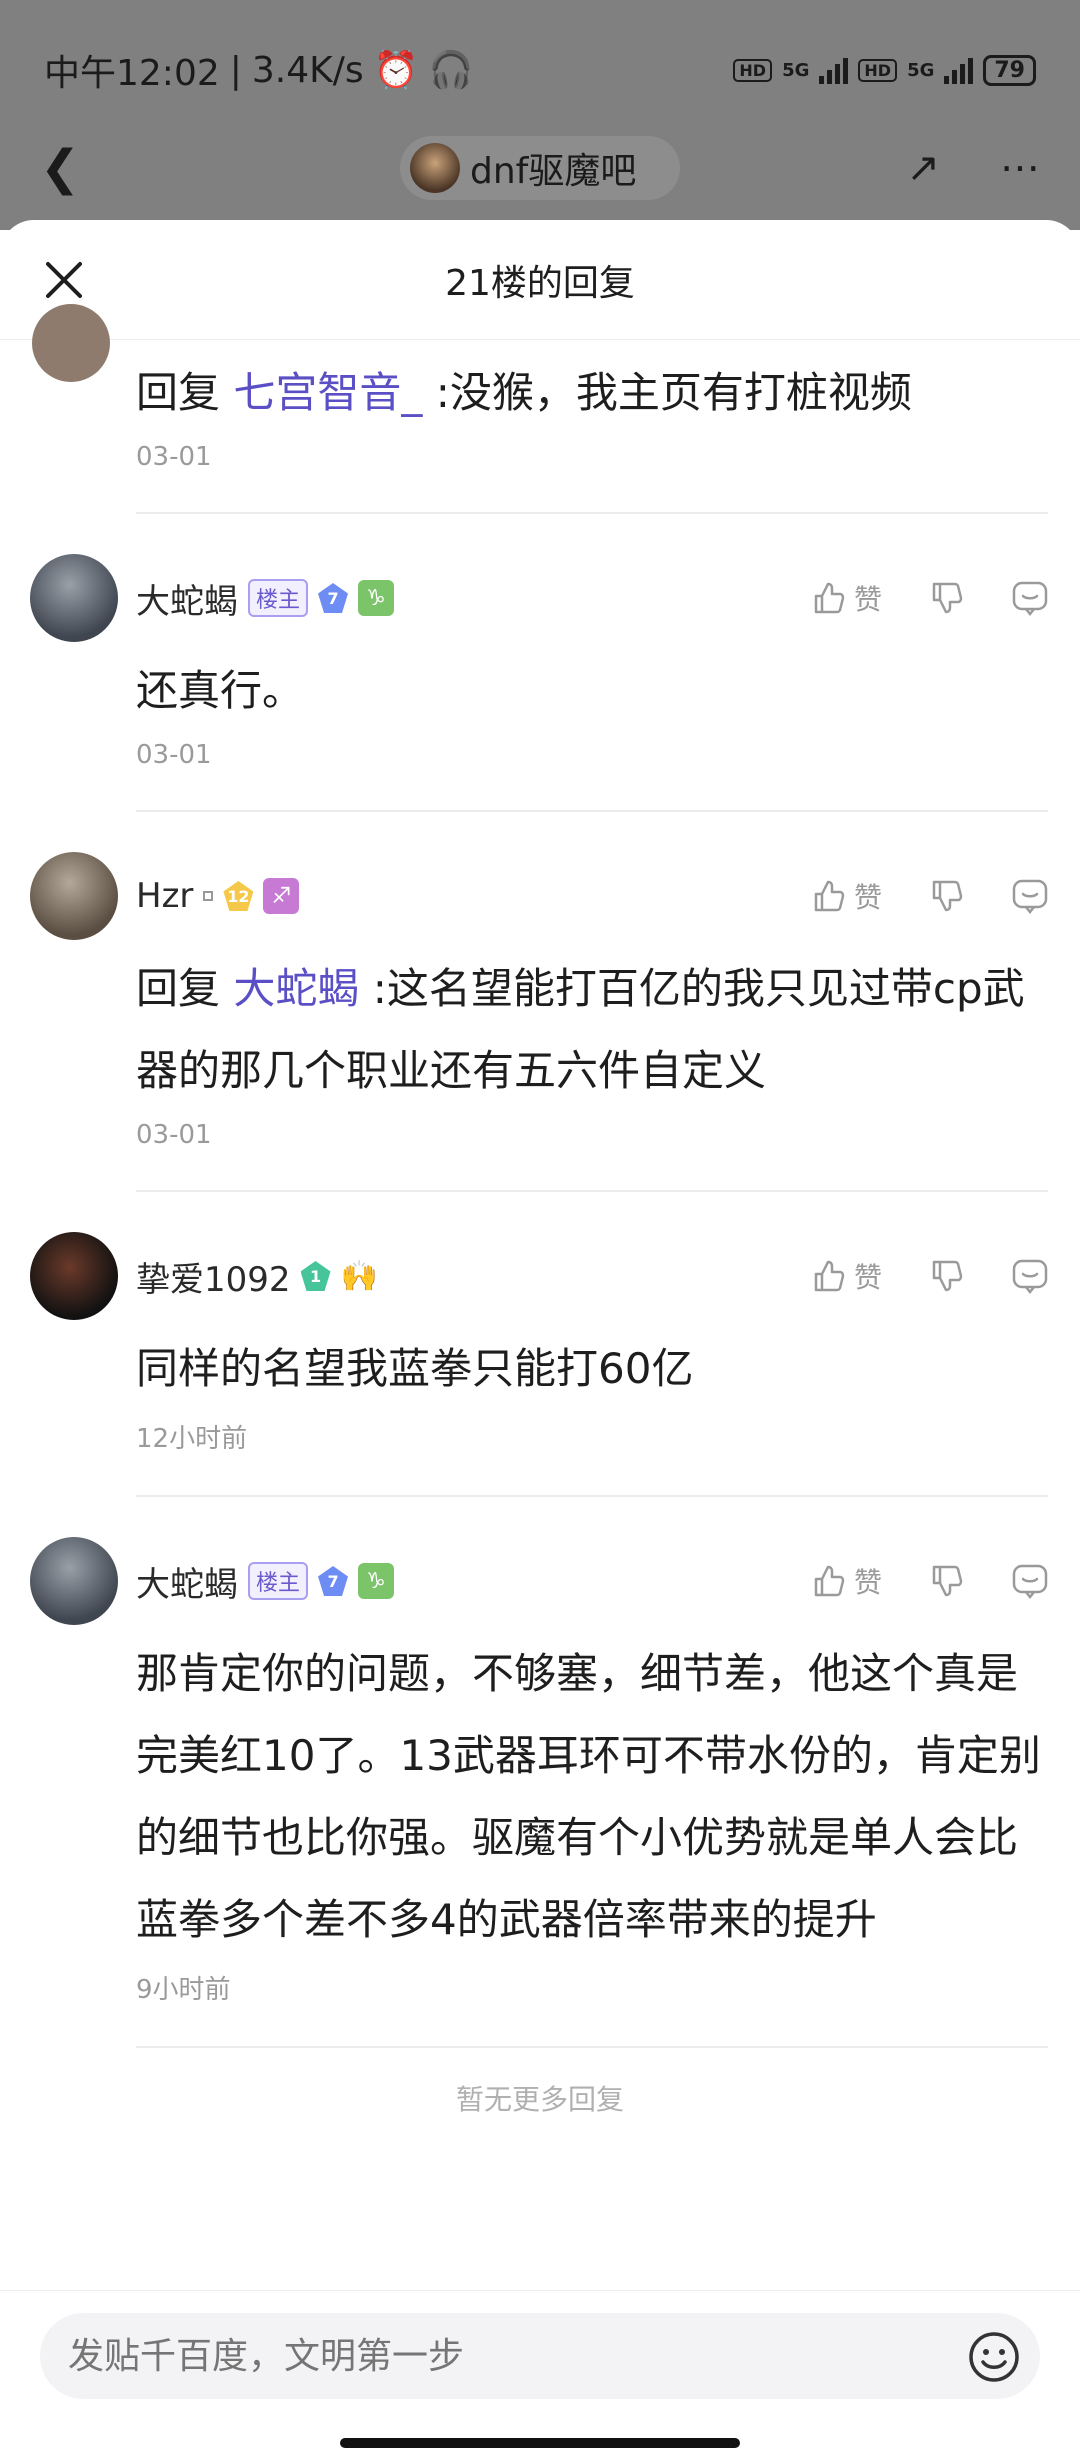 The width and height of the screenshot is (1080, 2460). I want to click on battery-indicator: 79, so click(1009, 70).